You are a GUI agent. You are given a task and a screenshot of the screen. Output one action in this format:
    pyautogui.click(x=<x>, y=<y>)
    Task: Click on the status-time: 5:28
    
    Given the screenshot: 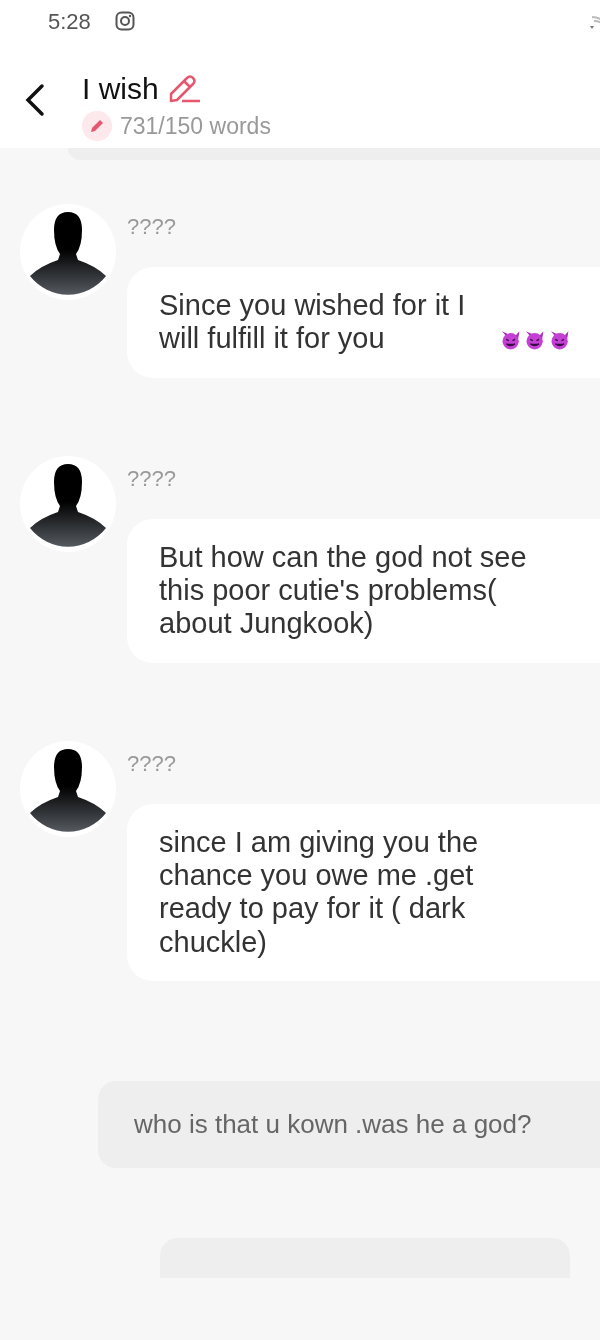 What is the action you would take?
    pyautogui.click(x=69, y=21)
    